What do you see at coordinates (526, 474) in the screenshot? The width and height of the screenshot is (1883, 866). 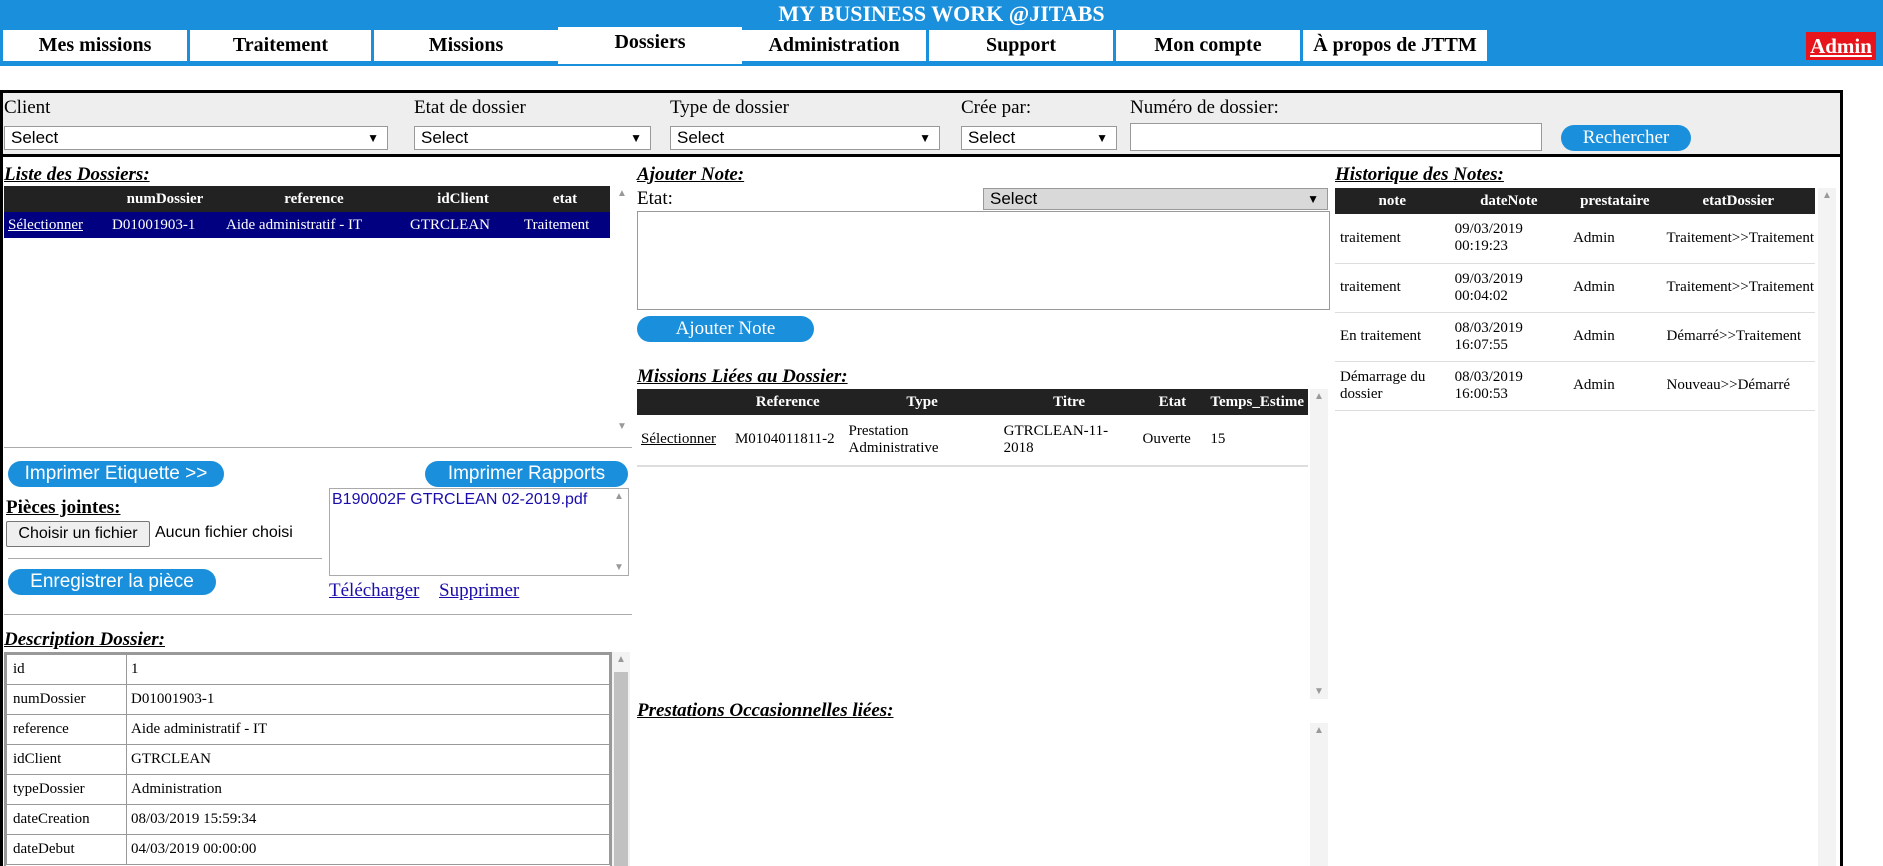 I see `imprimer-rapports-button: Imprimer Rapports` at bounding box center [526, 474].